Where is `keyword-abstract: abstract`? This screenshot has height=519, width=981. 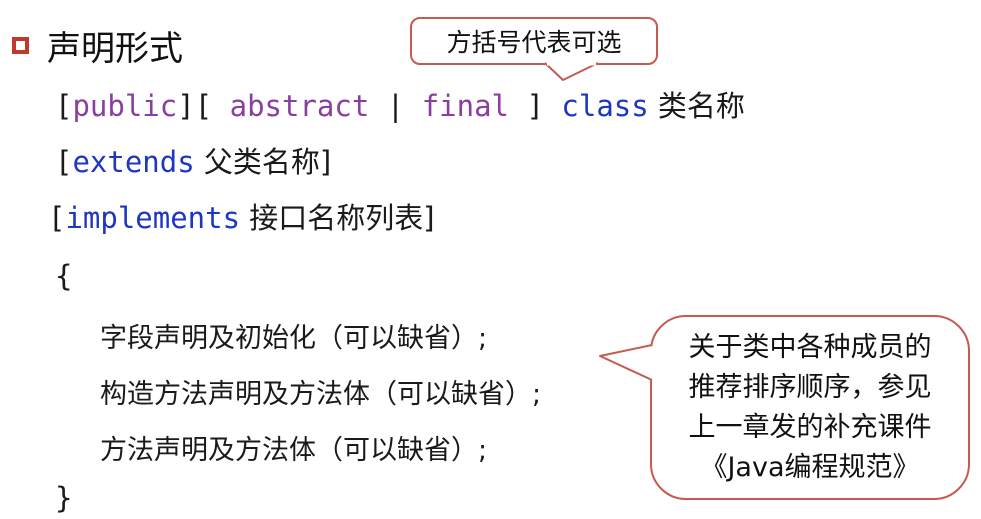
keyword-abstract: abstract is located at coordinates (299, 106).